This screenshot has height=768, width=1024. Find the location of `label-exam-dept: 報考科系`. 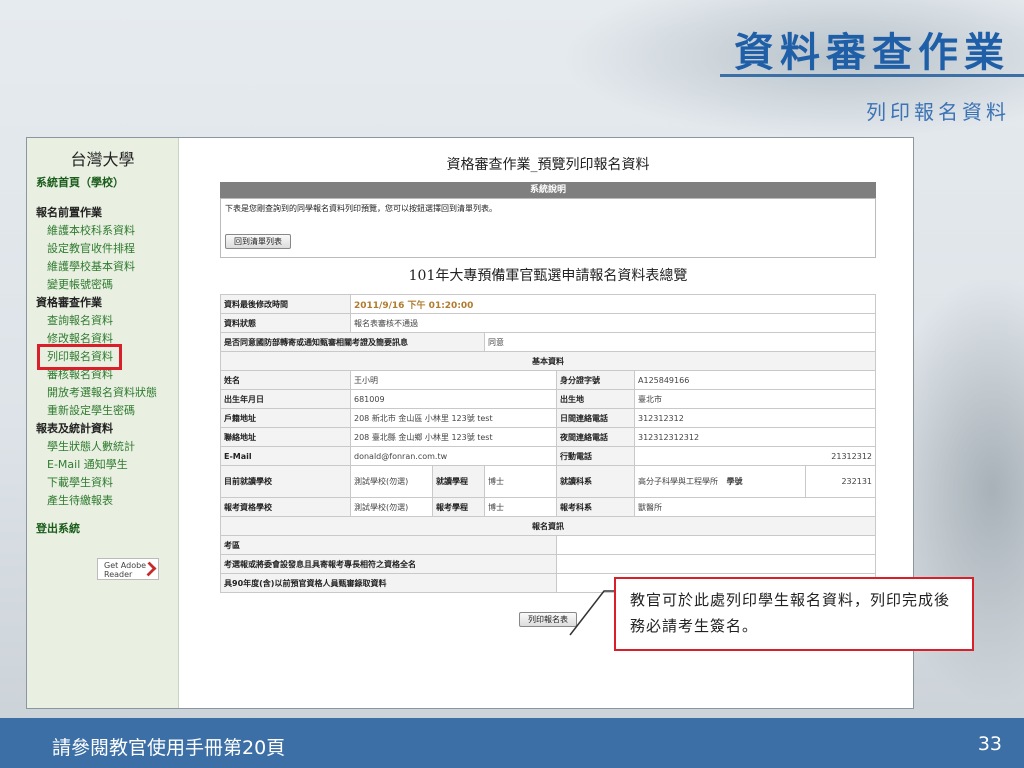

label-exam-dept: 報考科系 is located at coordinates (595, 507).